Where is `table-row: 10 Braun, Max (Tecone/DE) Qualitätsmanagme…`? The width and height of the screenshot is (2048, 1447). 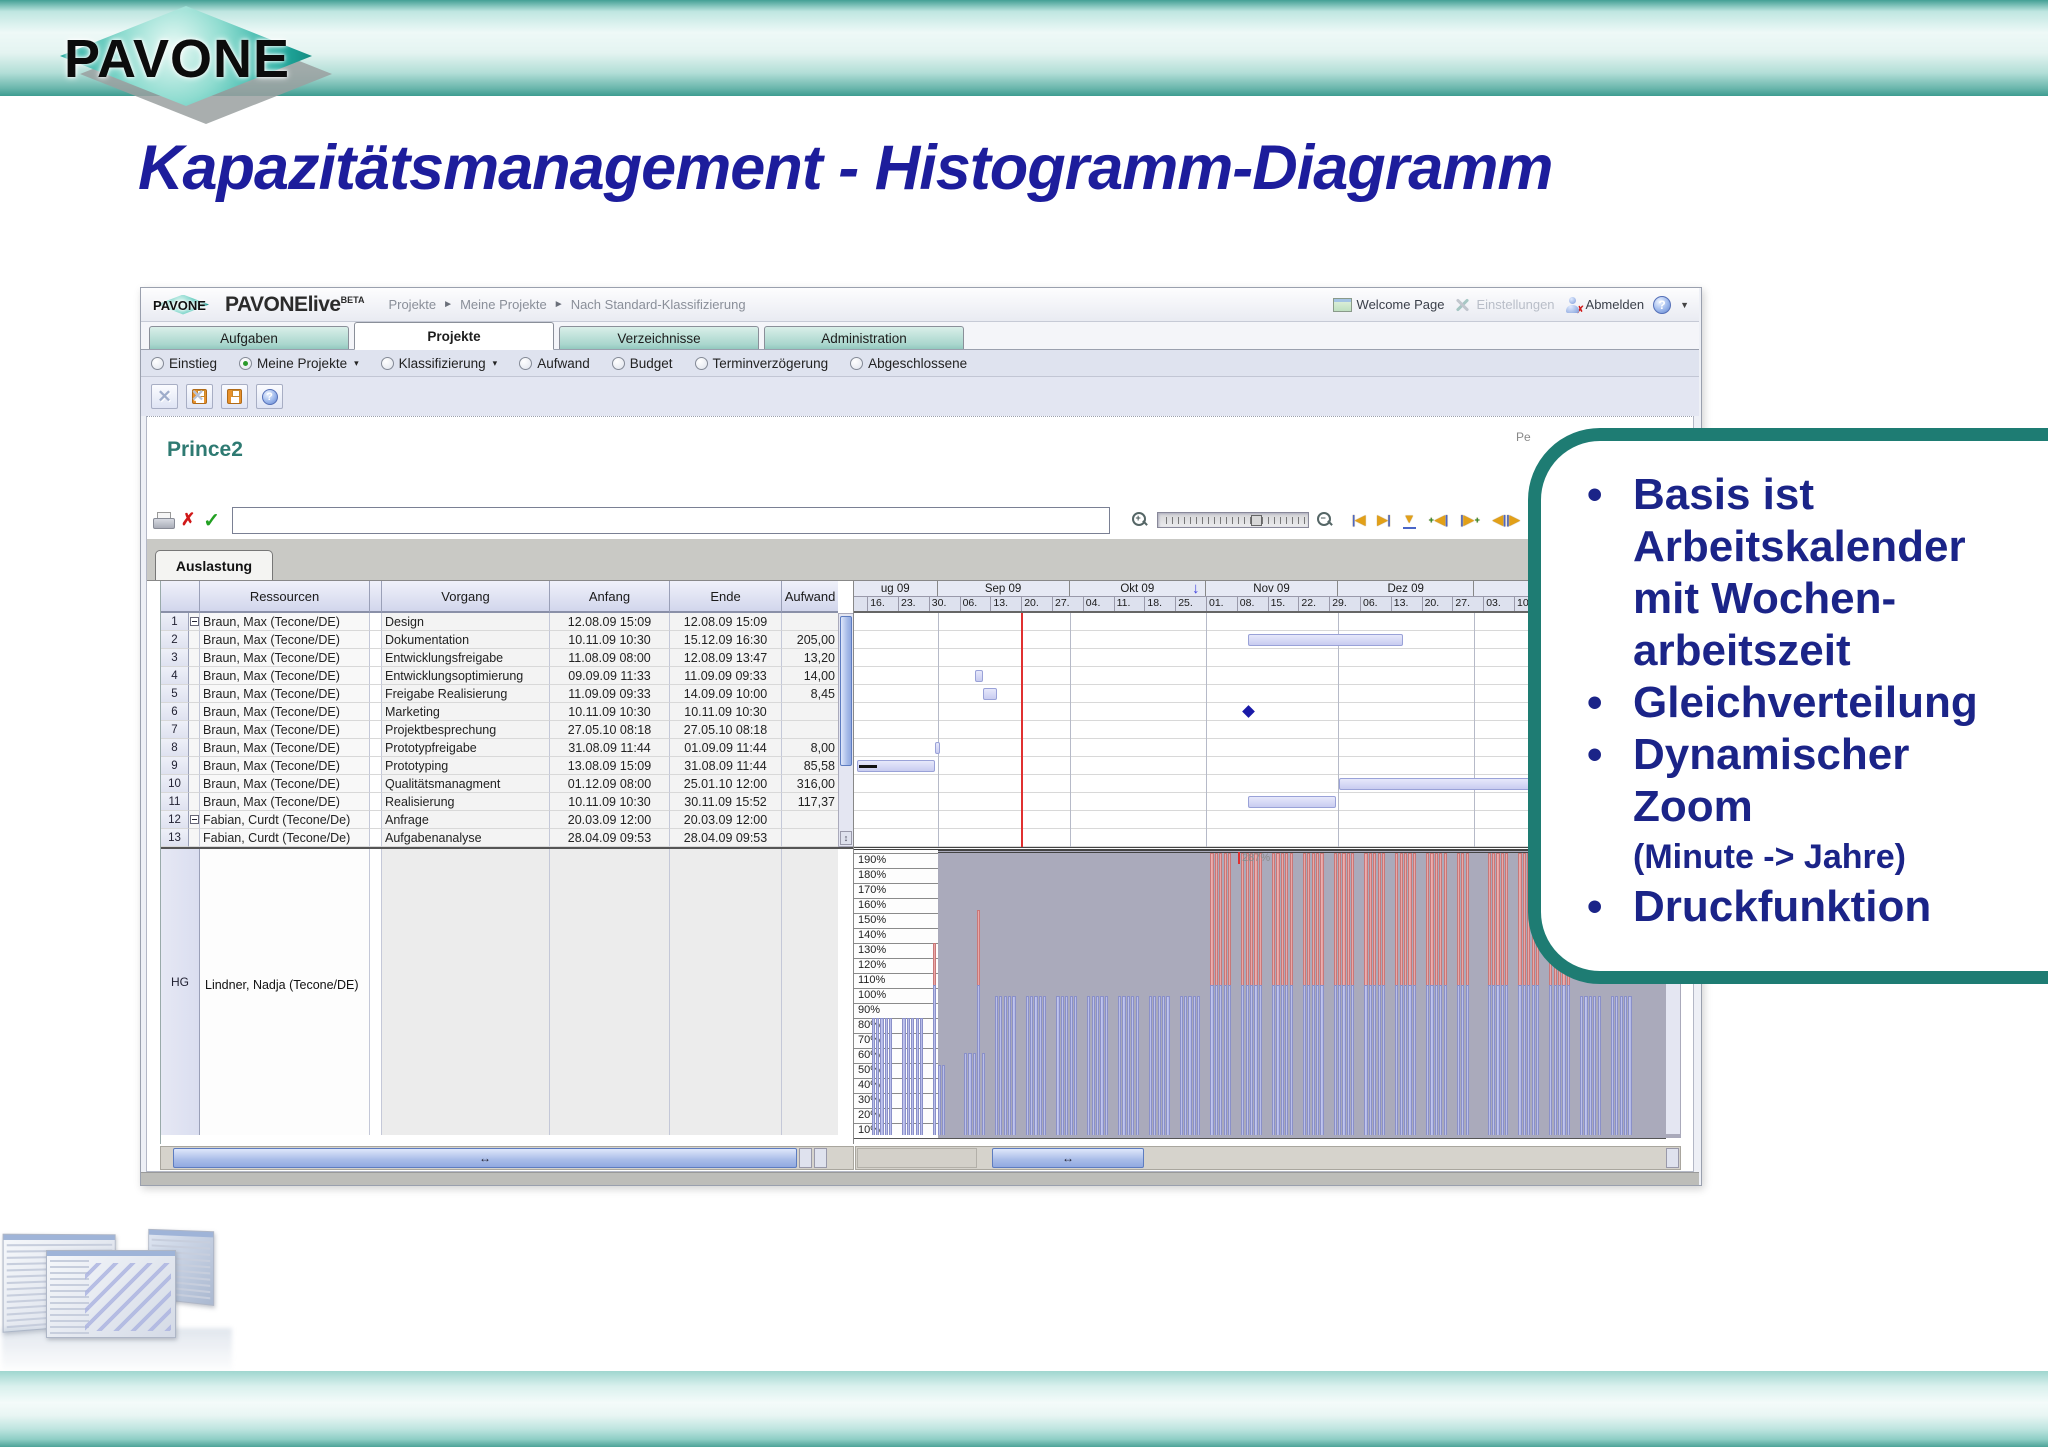
table-row: 10 Braun, Max (Tecone/DE) Qualitätsmanagme… is located at coordinates (507, 784).